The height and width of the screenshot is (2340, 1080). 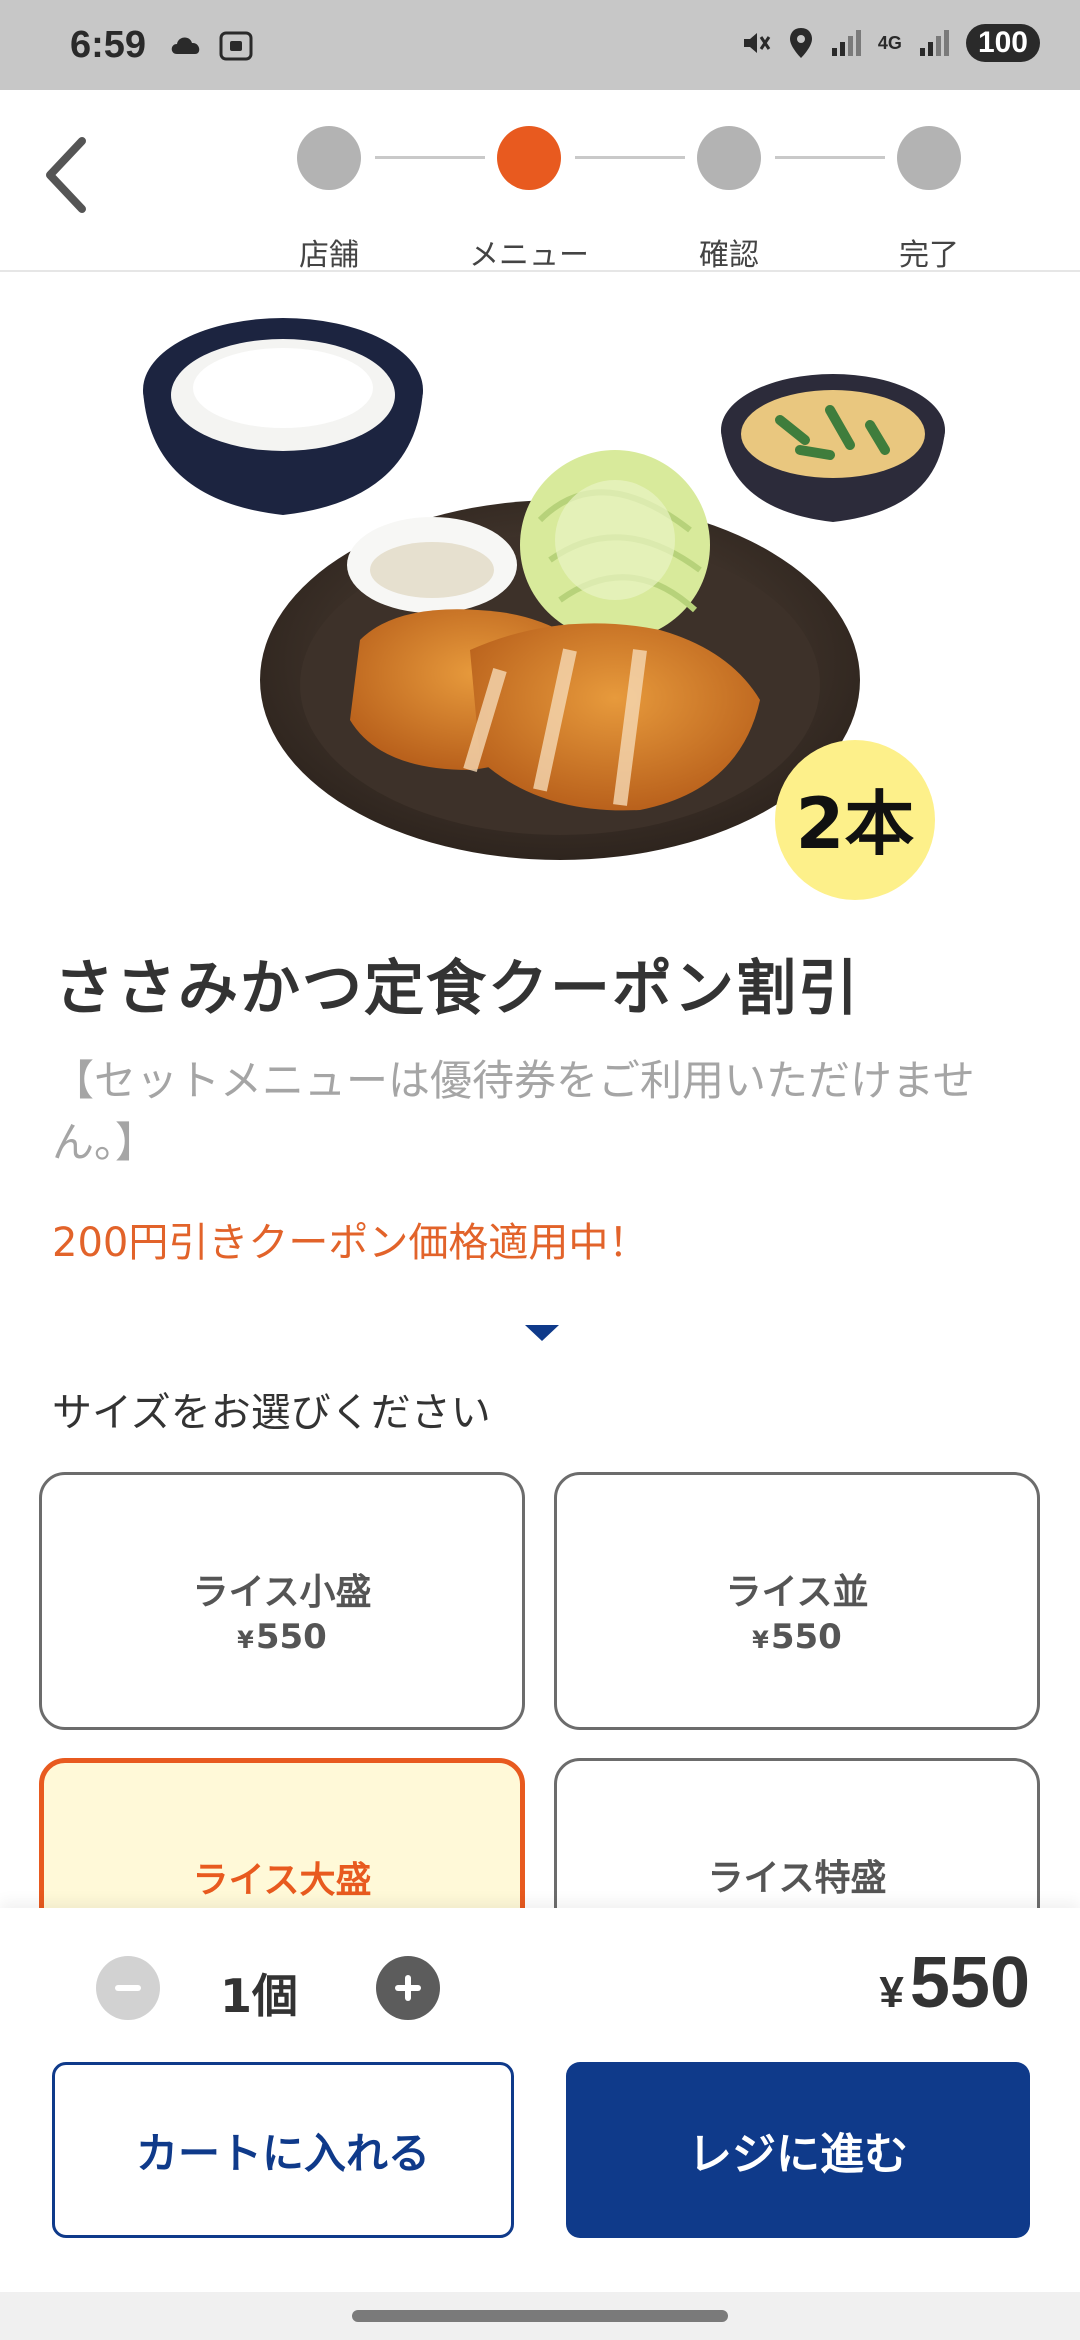 I want to click on status-right-icons: 4G 100, so click(x=890, y=43).